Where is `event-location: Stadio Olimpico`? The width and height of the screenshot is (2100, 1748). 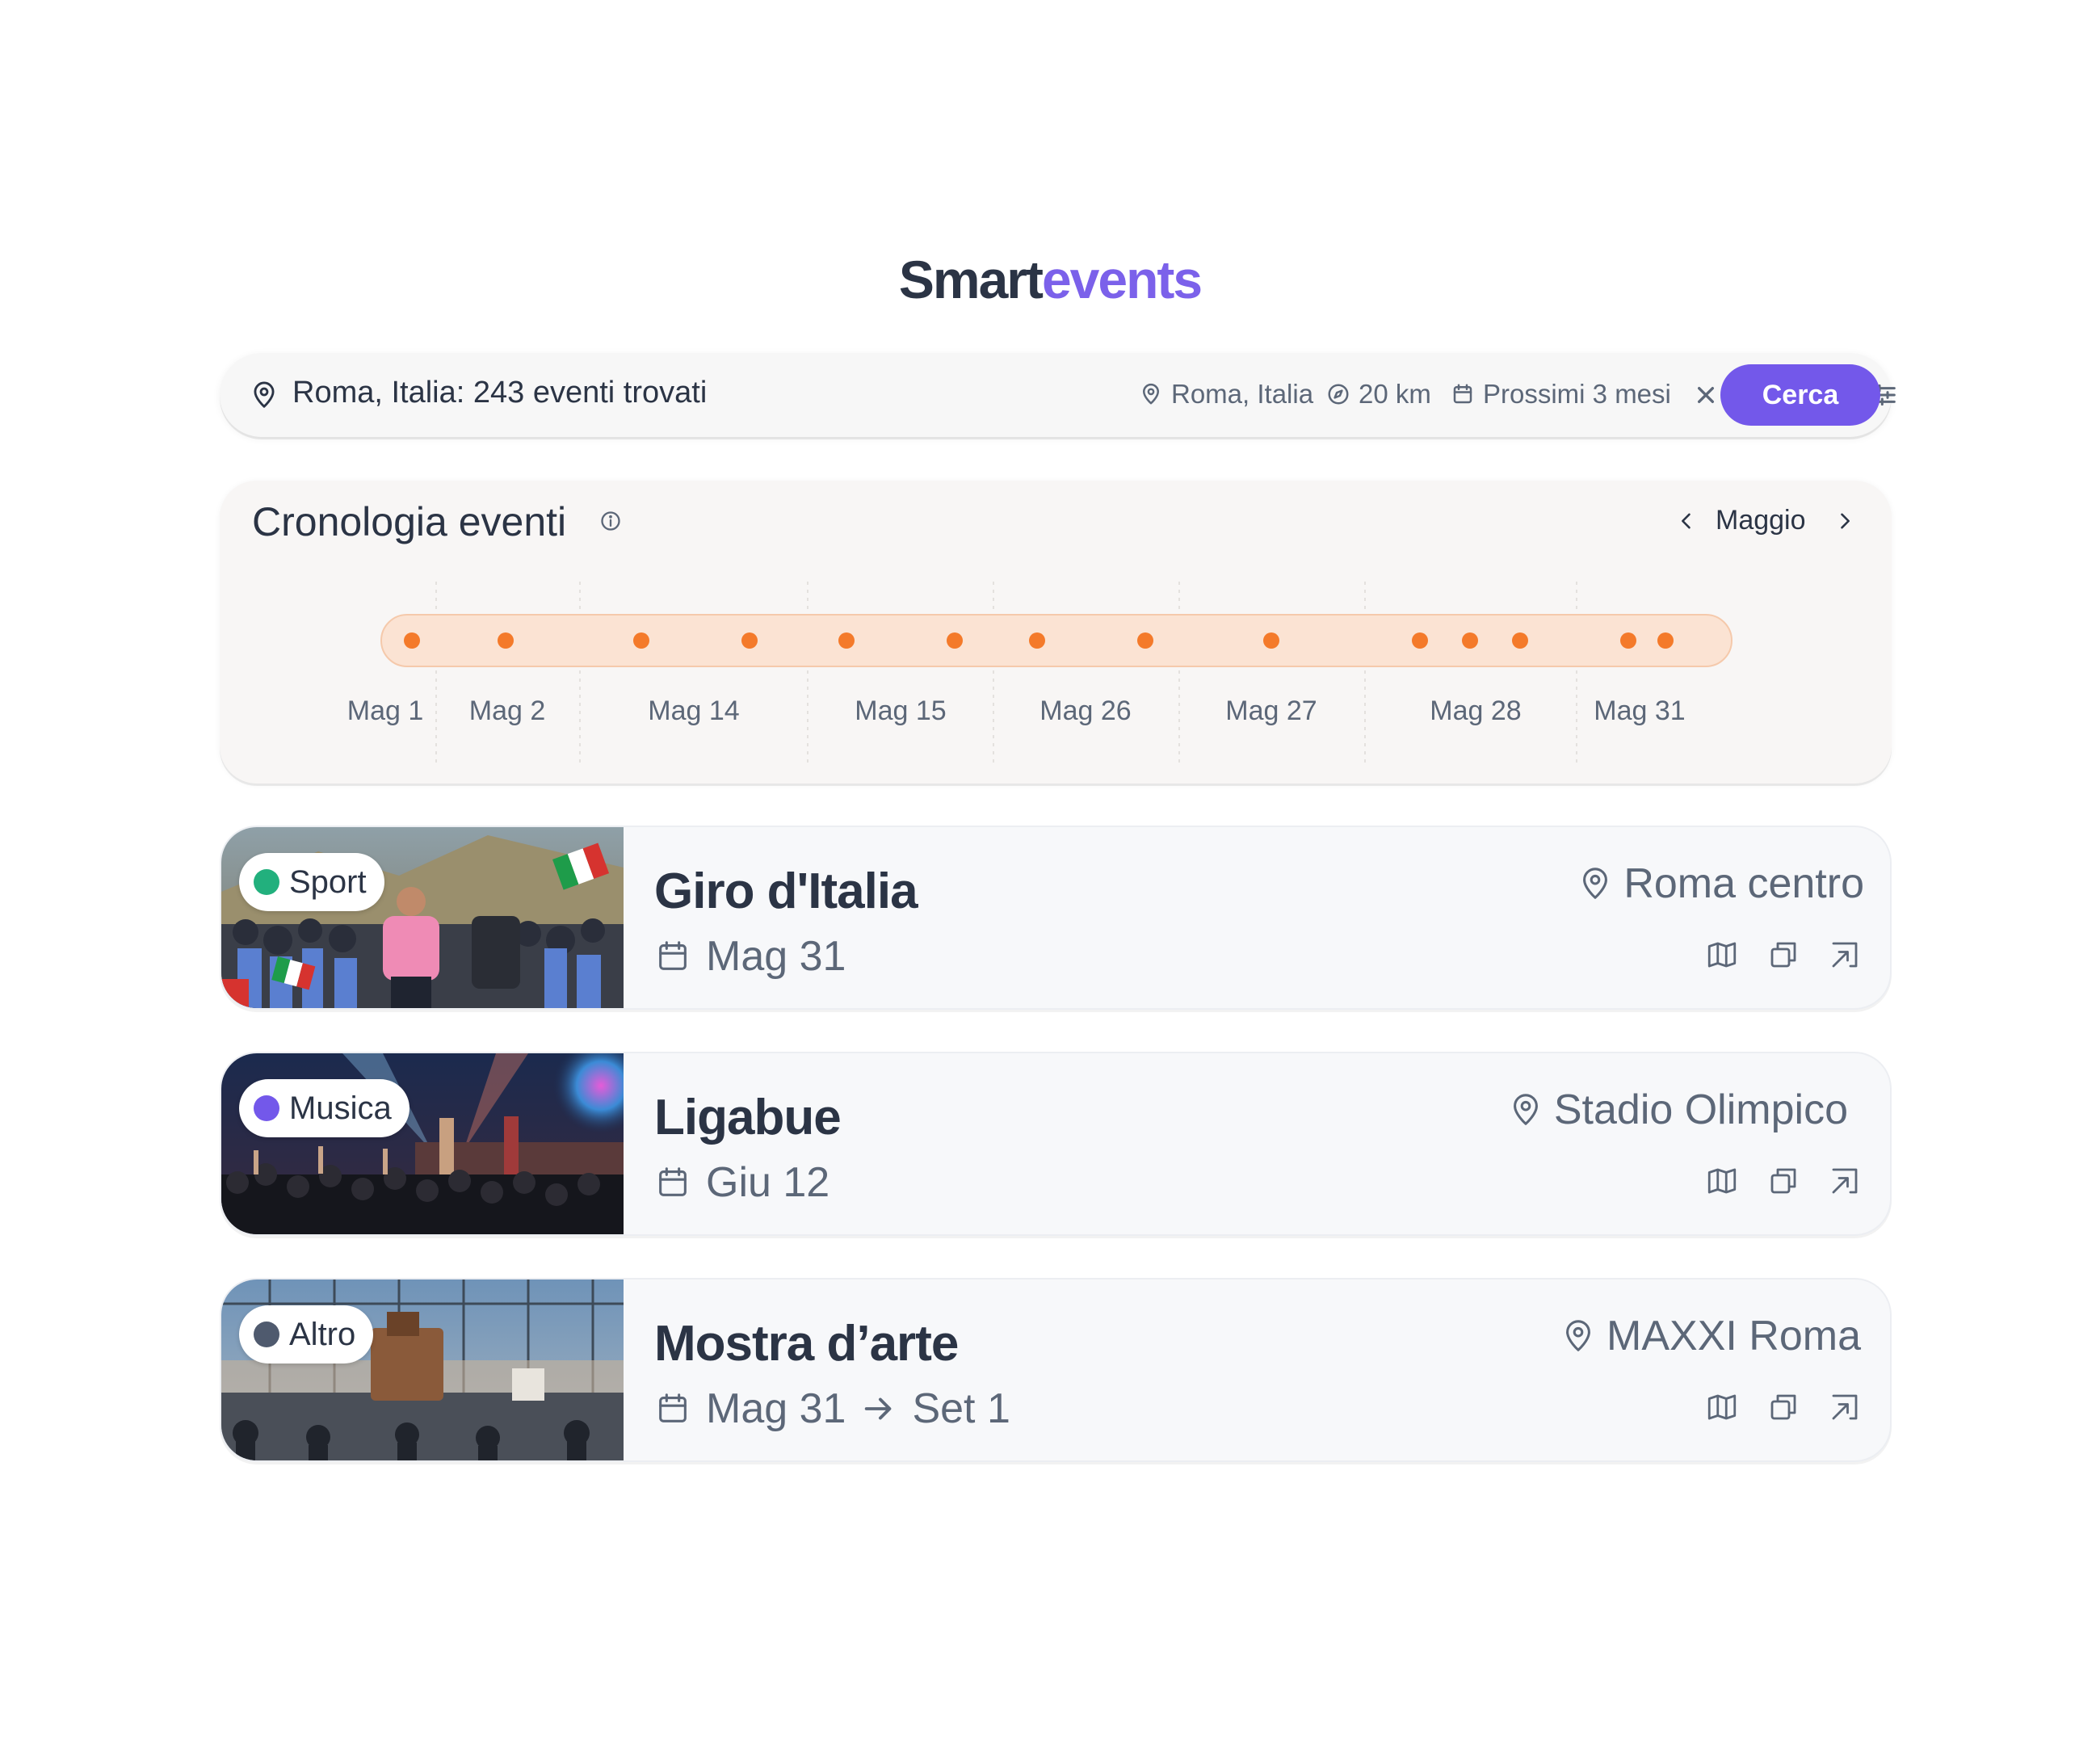 event-location: Stadio Olimpico is located at coordinates (1677, 1110).